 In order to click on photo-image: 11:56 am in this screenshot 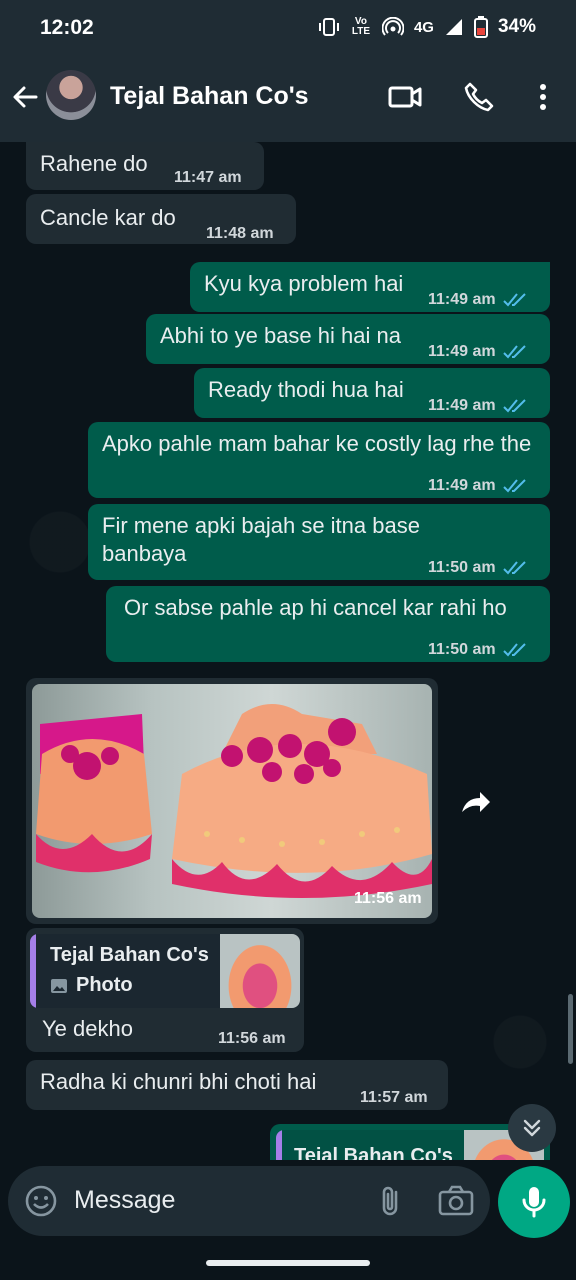, I will do `click(232, 801)`.